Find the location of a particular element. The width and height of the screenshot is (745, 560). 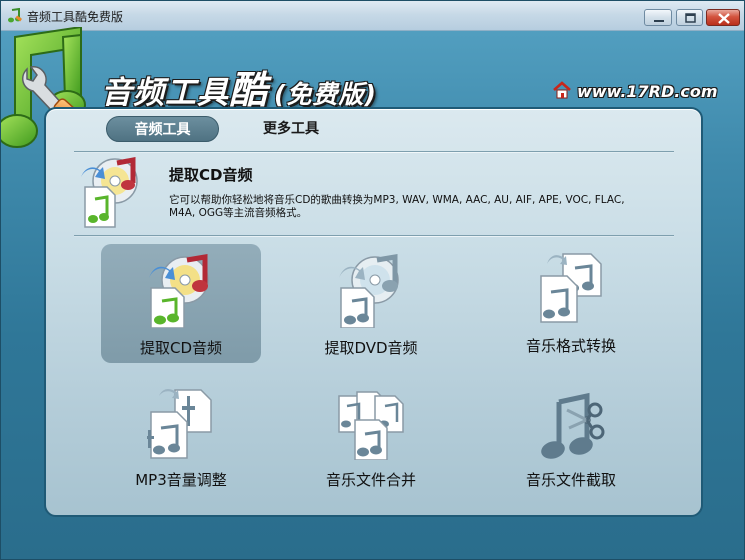

maximize-button is located at coordinates (689, 17).